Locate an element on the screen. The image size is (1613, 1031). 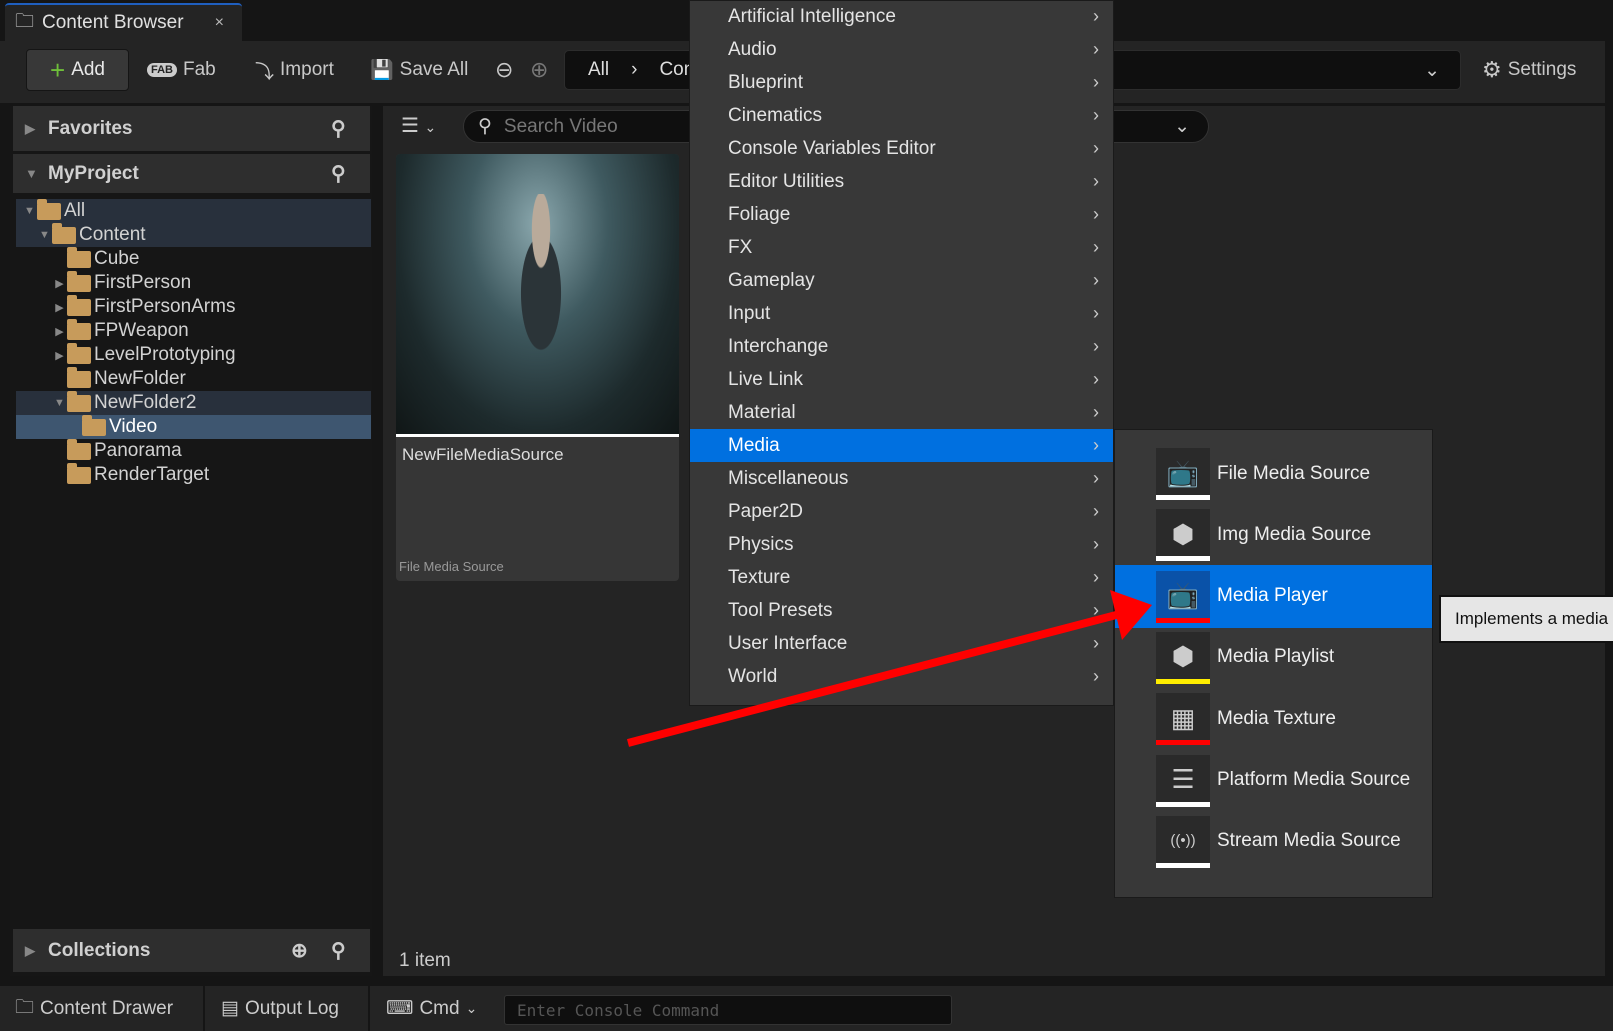
cmd-dropdown: ⌨ Cmd ⌄ is located at coordinates (431, 1008).